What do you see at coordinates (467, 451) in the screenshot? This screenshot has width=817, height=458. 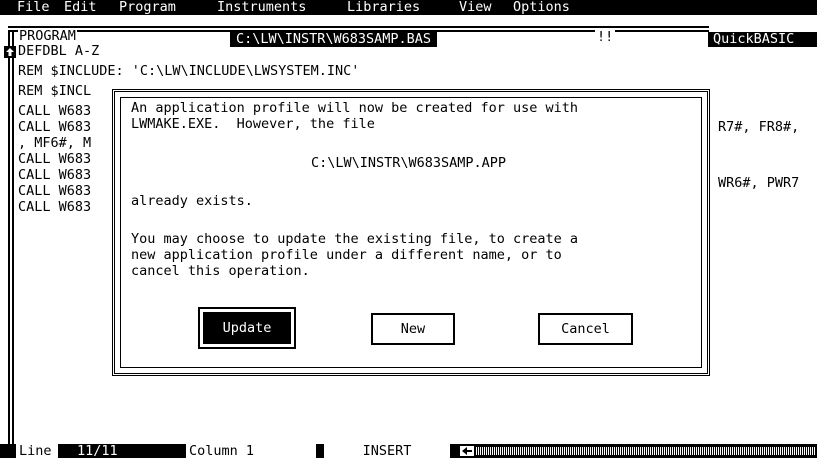 I see `scroll-left-arrow-icon` at bounding box center [467, 451].